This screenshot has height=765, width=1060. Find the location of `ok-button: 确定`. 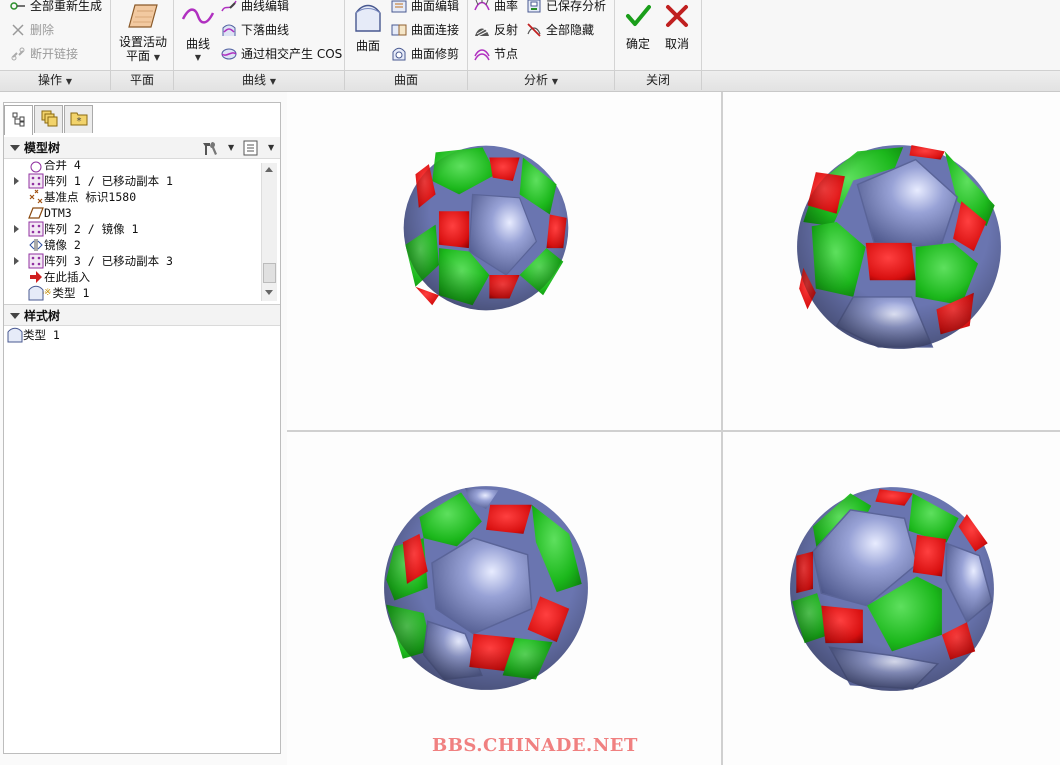

ok-button: 确定 is located at coordinates (638, 27).